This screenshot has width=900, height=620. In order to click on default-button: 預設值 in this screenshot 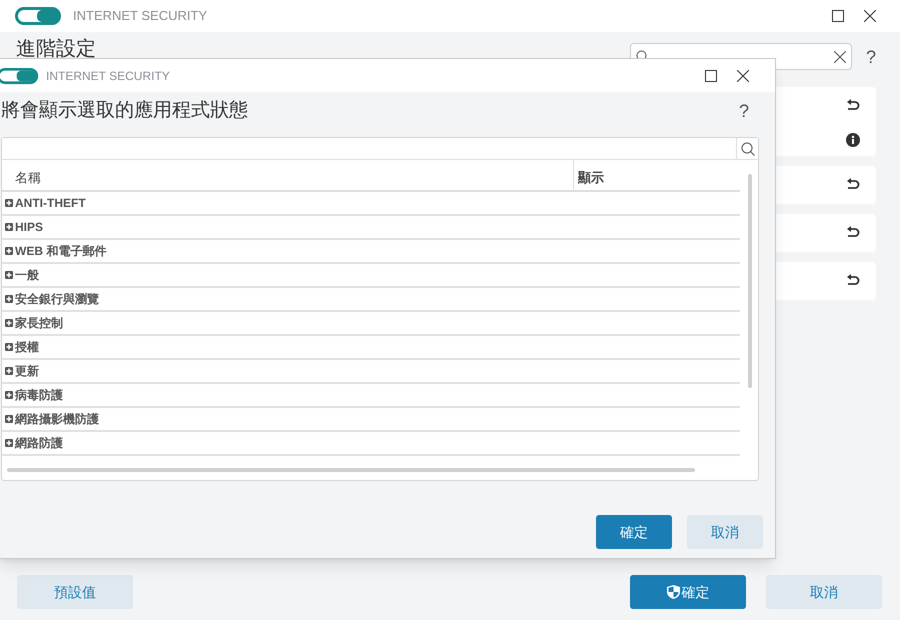, I will do `click(75, 592)`.